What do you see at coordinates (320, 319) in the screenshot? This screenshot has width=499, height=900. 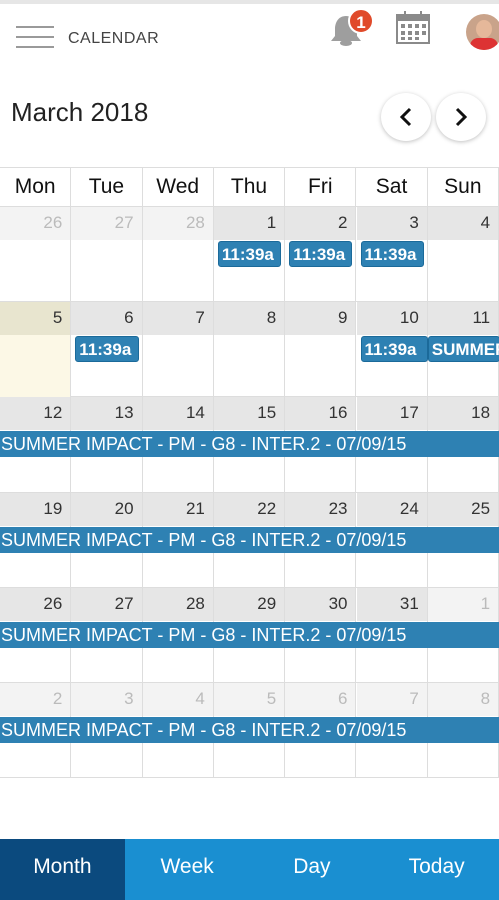 I see `day-number: 9` at bounding box center [320, 319].